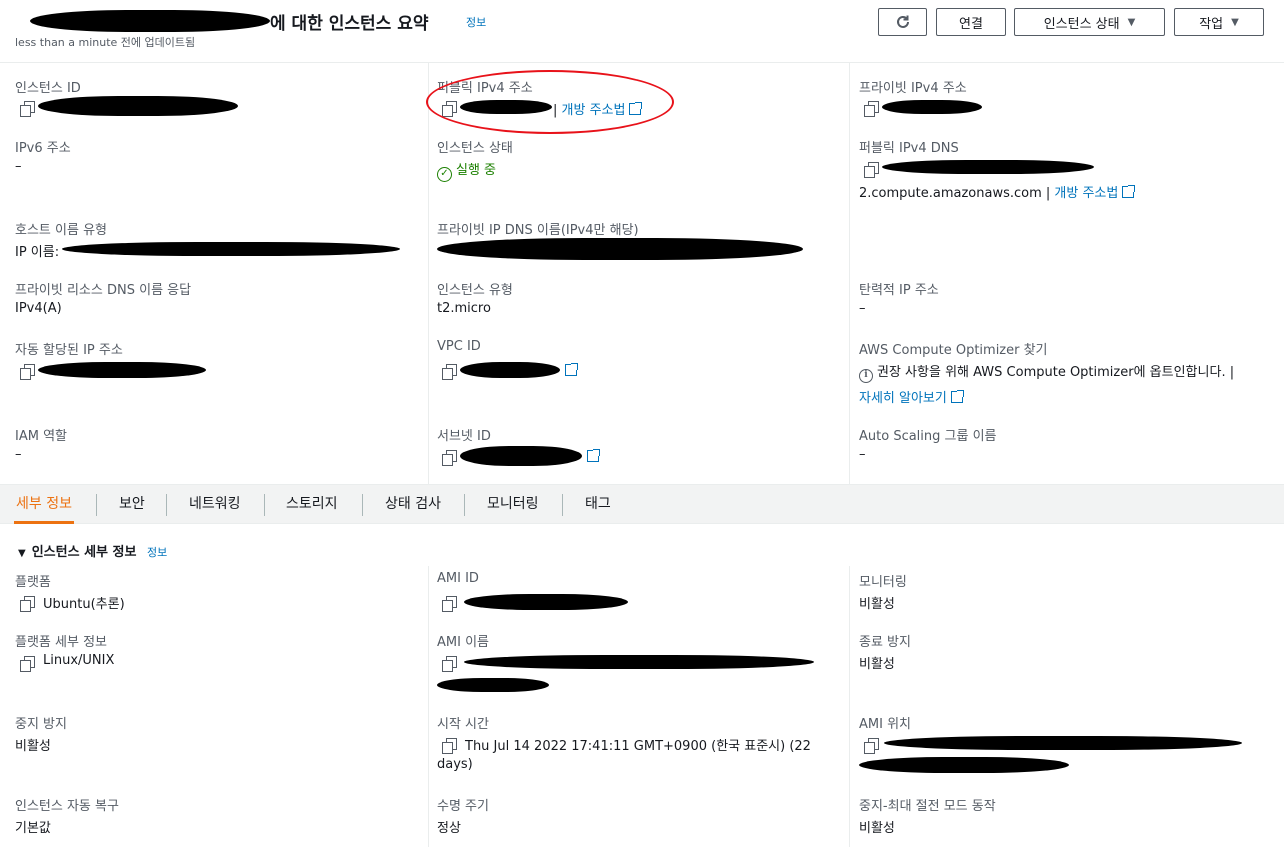 This screenshot has width=1284, height=847. I want to click on instance-state-dropdown: 인스턴스 상태 ▼, so click(1089, 22).